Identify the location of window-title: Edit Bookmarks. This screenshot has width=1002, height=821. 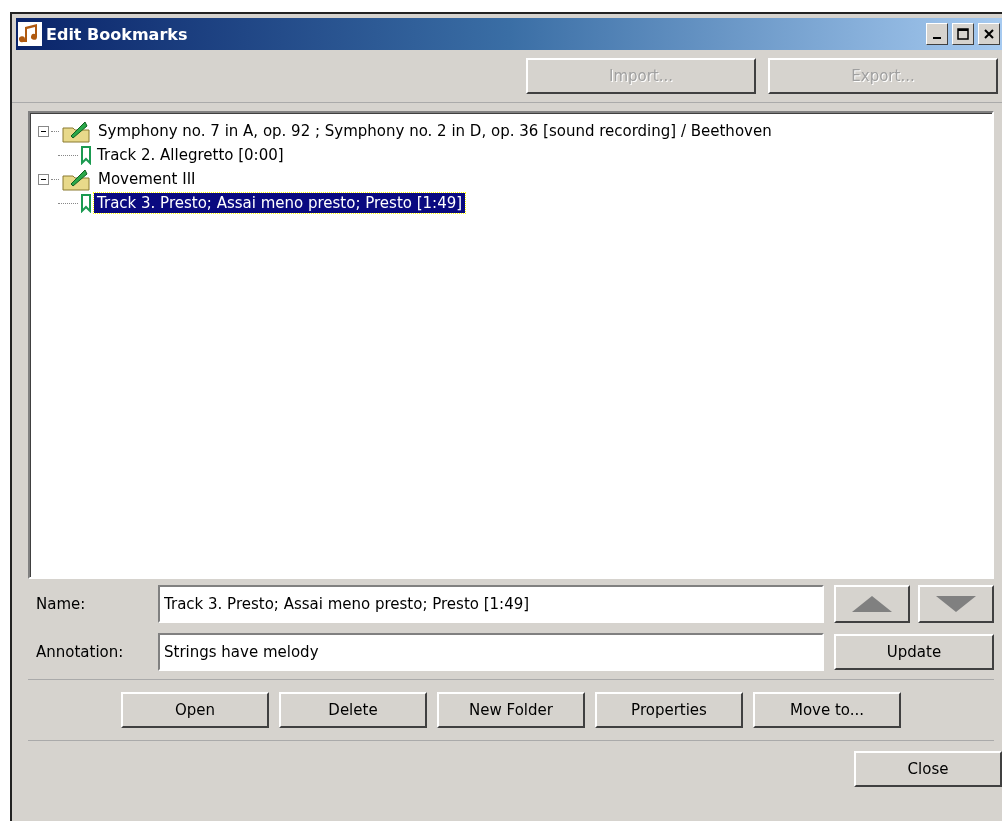
(117, 34).